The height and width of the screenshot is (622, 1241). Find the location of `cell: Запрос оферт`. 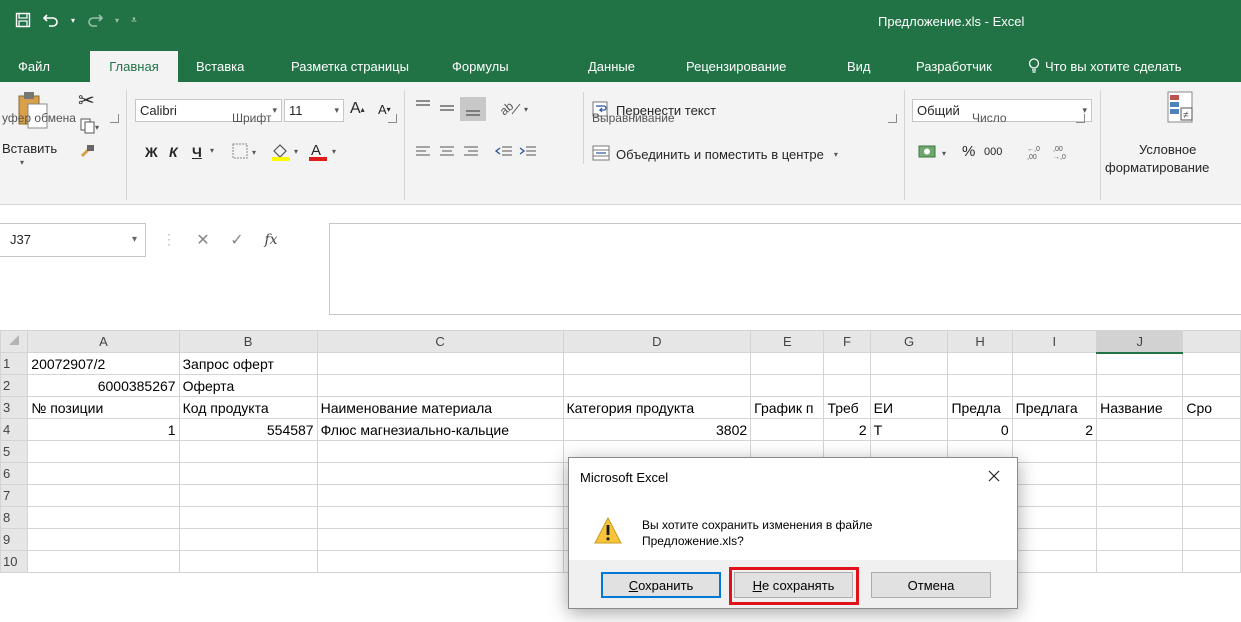

cell: Запрос оферт is located at coordinates (248, 363).